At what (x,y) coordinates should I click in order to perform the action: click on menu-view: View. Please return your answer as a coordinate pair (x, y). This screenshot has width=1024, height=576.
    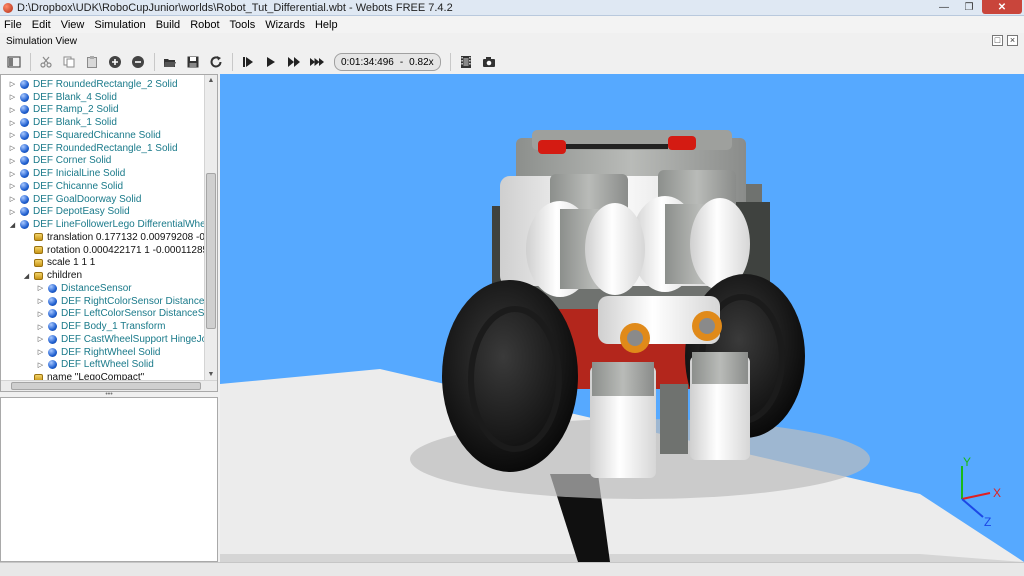
    Looking at the image, I should click on (73, 25).